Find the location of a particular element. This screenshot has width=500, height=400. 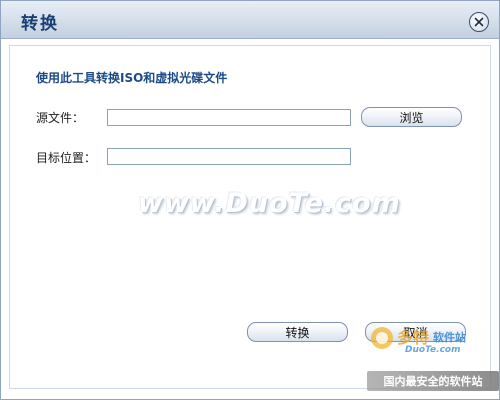

source-file-input is located at coordinates (229, 117).